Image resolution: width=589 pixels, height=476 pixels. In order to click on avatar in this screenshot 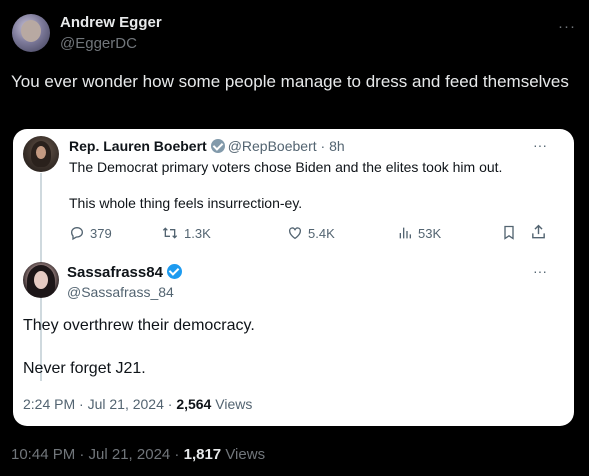, I will do `click(31, 33)`.